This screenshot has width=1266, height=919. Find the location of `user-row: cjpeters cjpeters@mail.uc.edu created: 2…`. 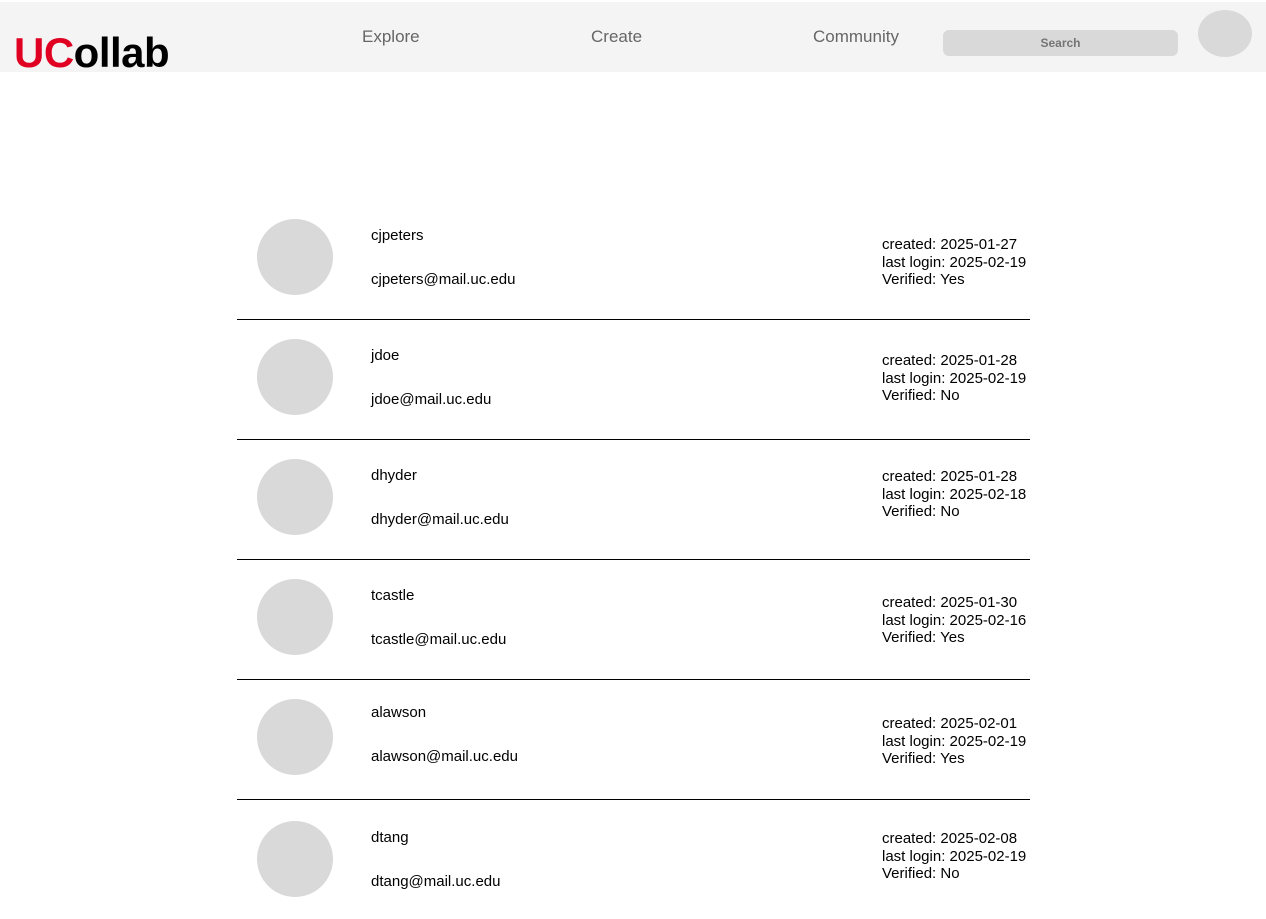

user-row: cjpeters cjpeters@mail.uc.edu created: 2… is located at coordinates (633, 260).